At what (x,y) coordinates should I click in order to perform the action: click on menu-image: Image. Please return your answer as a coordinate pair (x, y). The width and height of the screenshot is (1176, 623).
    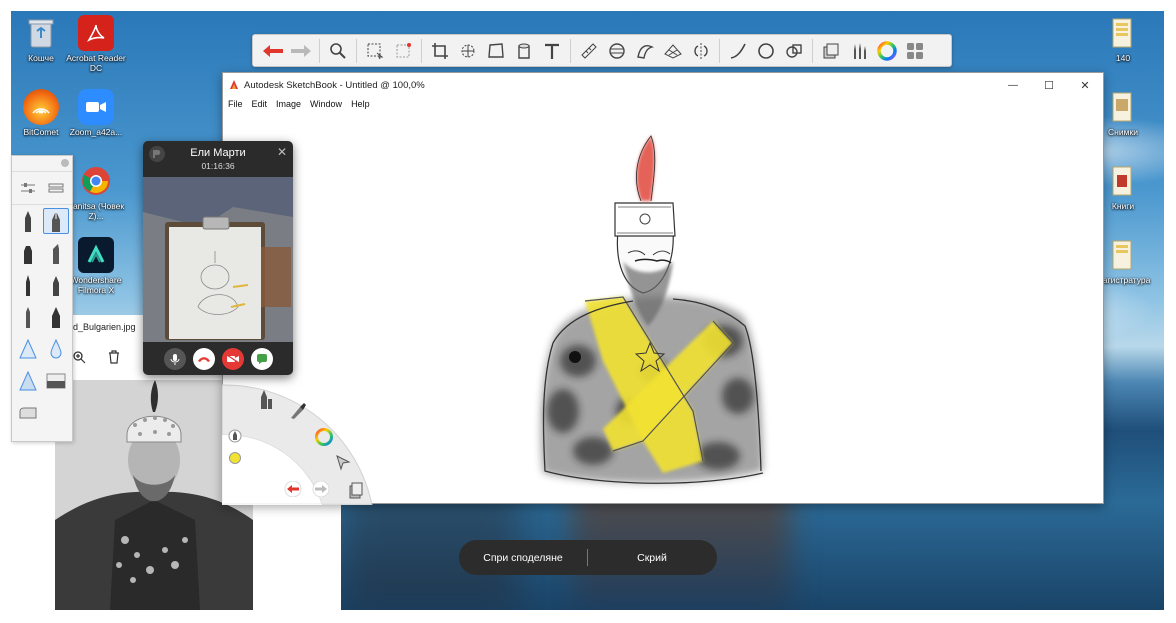
    Looking at the image, I should click on (288, 104).